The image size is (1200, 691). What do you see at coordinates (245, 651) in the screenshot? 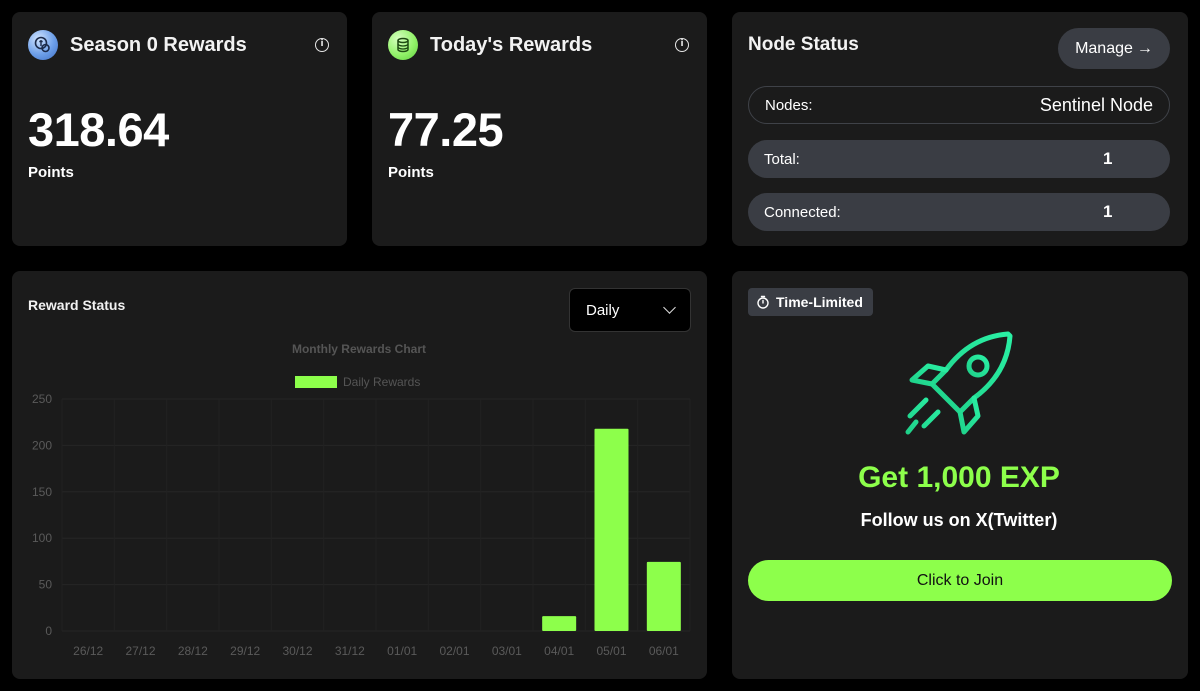
I see `x-tick-label: 29/12` at bounding box center [245, 651].